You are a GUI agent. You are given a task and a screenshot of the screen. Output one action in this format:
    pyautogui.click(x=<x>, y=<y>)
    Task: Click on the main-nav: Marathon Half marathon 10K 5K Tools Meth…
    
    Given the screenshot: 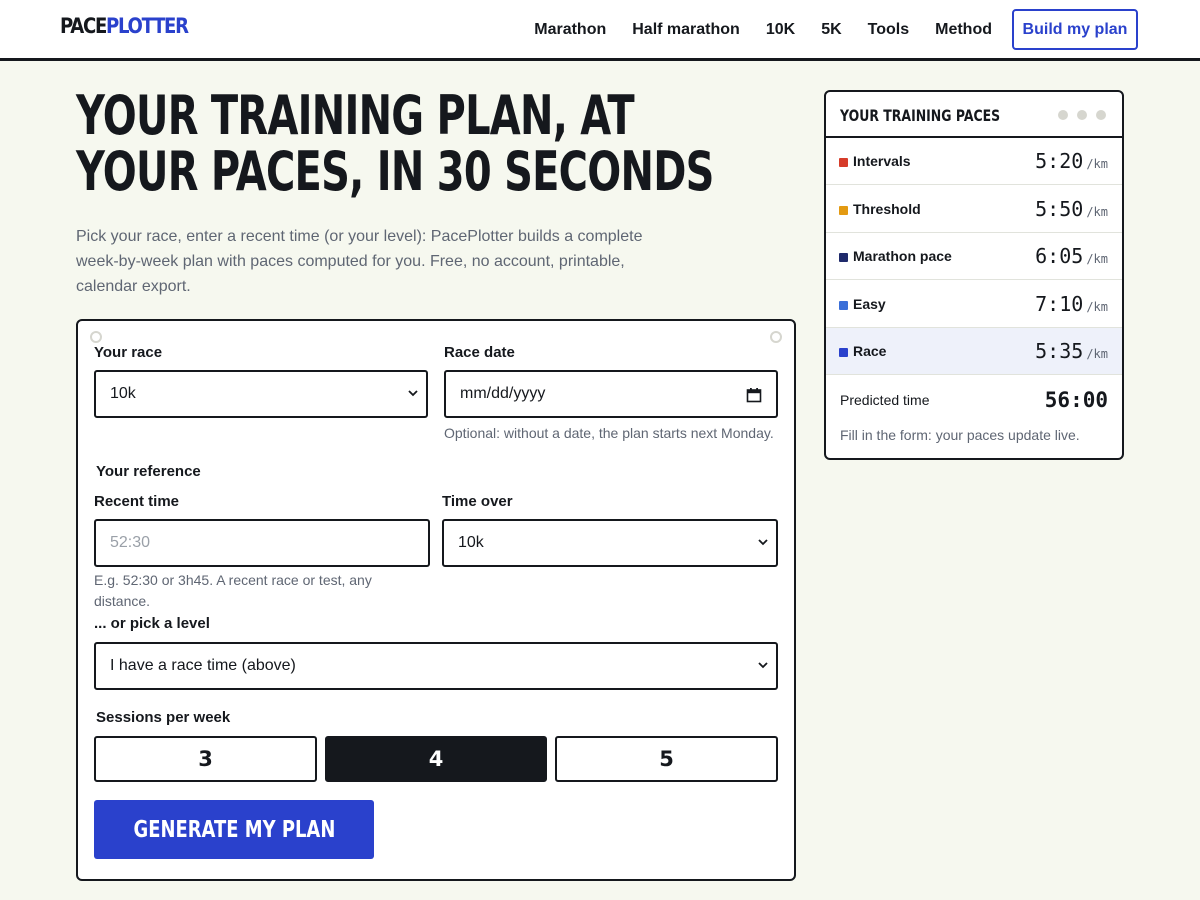 What is the action you would take?
    pyautogui.click(x=823, y=29)
    